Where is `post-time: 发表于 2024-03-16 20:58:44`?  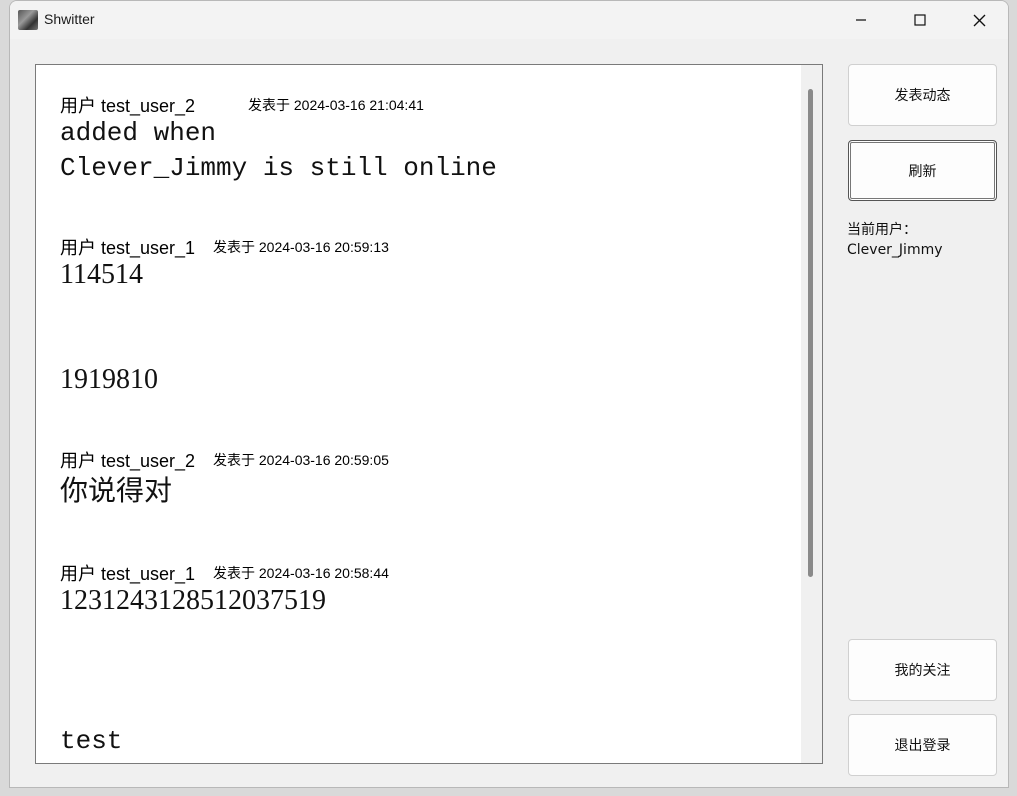
post-time: 发表于 2024-03-16 20:58:44 is located at coordinates (301, 573).